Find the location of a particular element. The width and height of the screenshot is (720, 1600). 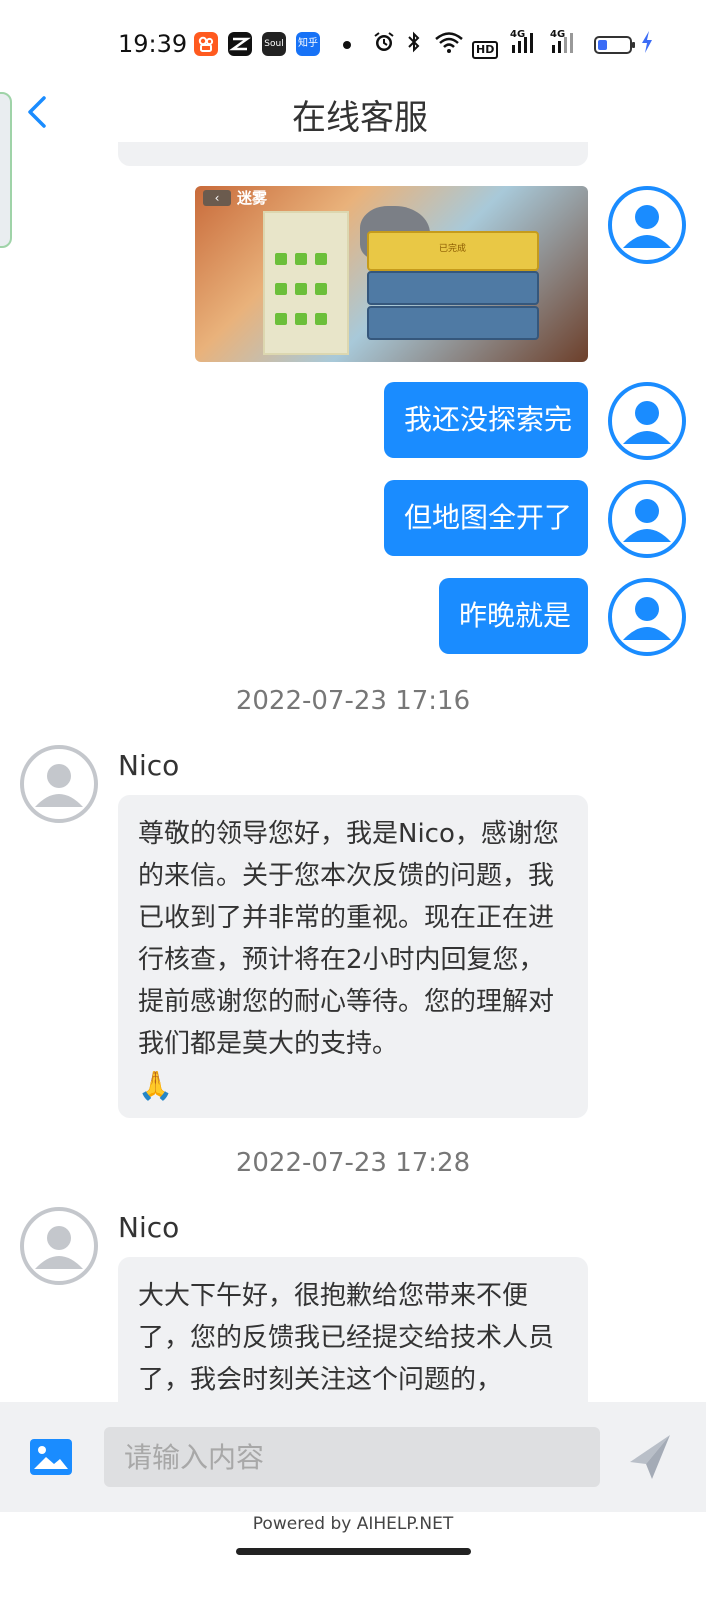

message-timestamp: 2022-07-23 17:16 is located at coordinates (353, 701).